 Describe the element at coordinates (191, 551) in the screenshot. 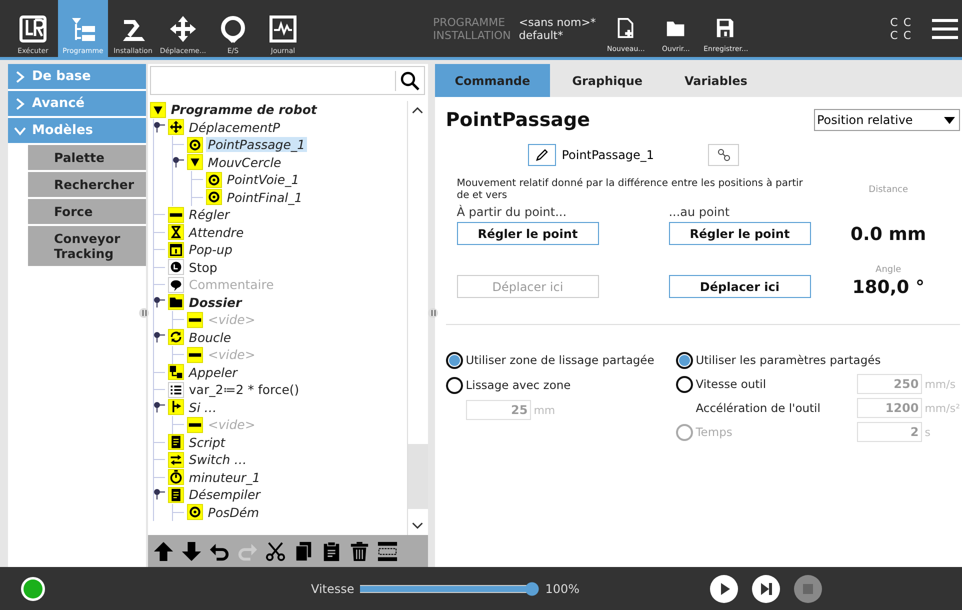

I see `down-arrow-icon` at that location.